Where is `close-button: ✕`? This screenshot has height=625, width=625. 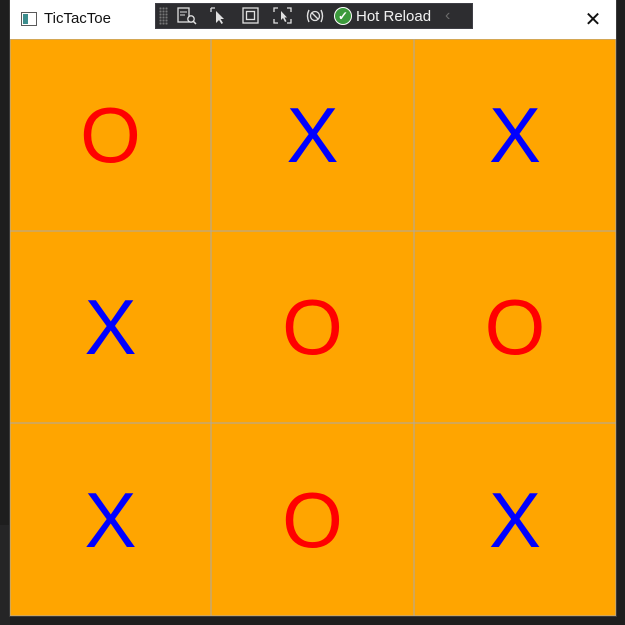
close-button: ✕ is located at coordinates (593, 19).